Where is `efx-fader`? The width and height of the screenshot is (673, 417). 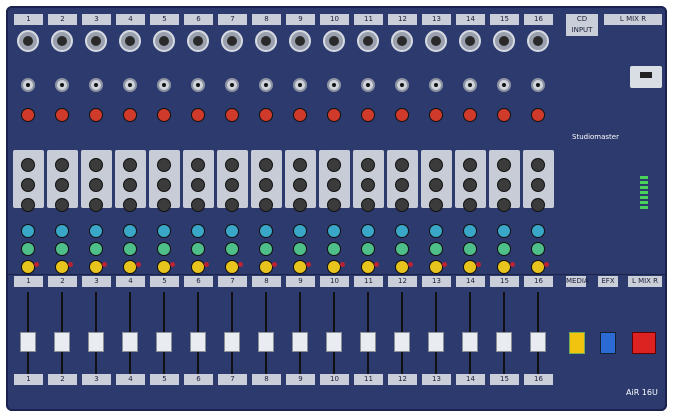 efx-fader is located at coordinates (608, 343).